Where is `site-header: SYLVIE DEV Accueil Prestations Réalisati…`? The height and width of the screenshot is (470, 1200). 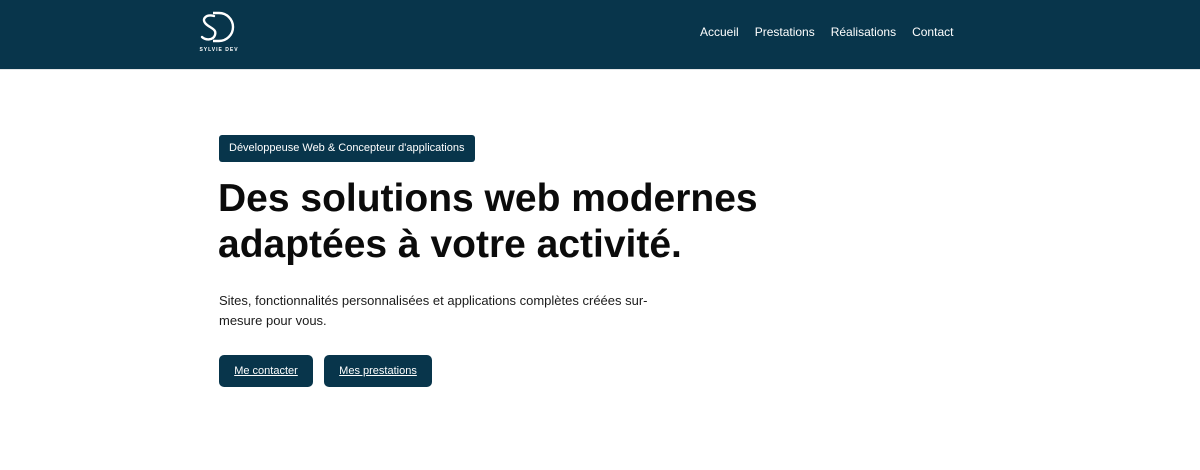 site-header: SYLVIE DEV Accueil Prestations Réalisati… is located at coordinates (600, 35).